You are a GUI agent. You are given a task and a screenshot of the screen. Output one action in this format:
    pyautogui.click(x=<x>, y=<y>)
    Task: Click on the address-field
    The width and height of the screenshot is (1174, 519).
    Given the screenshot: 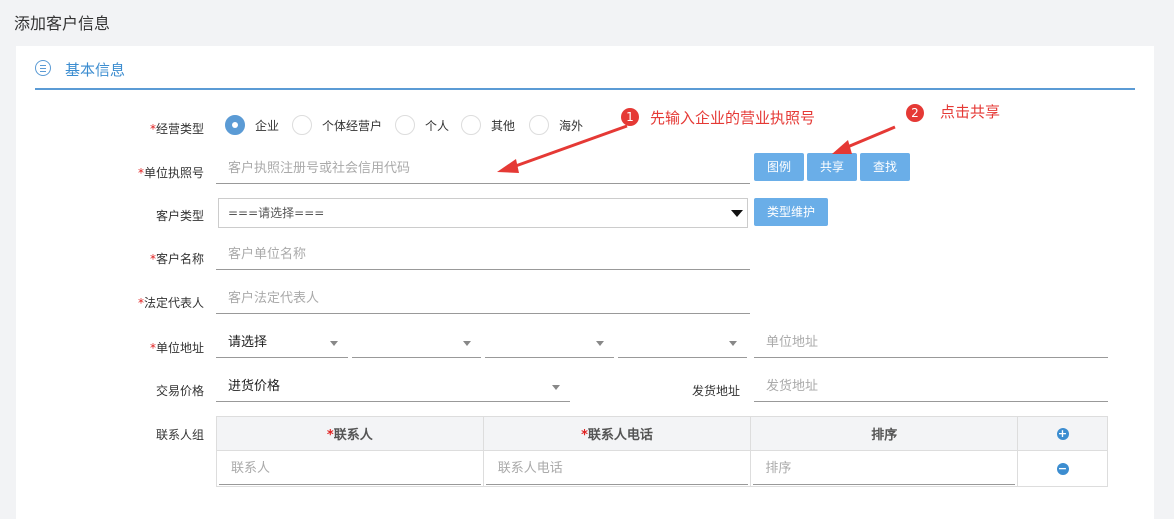 What is the action you would take?
    pyautogui.click(x=931, y=343)
    